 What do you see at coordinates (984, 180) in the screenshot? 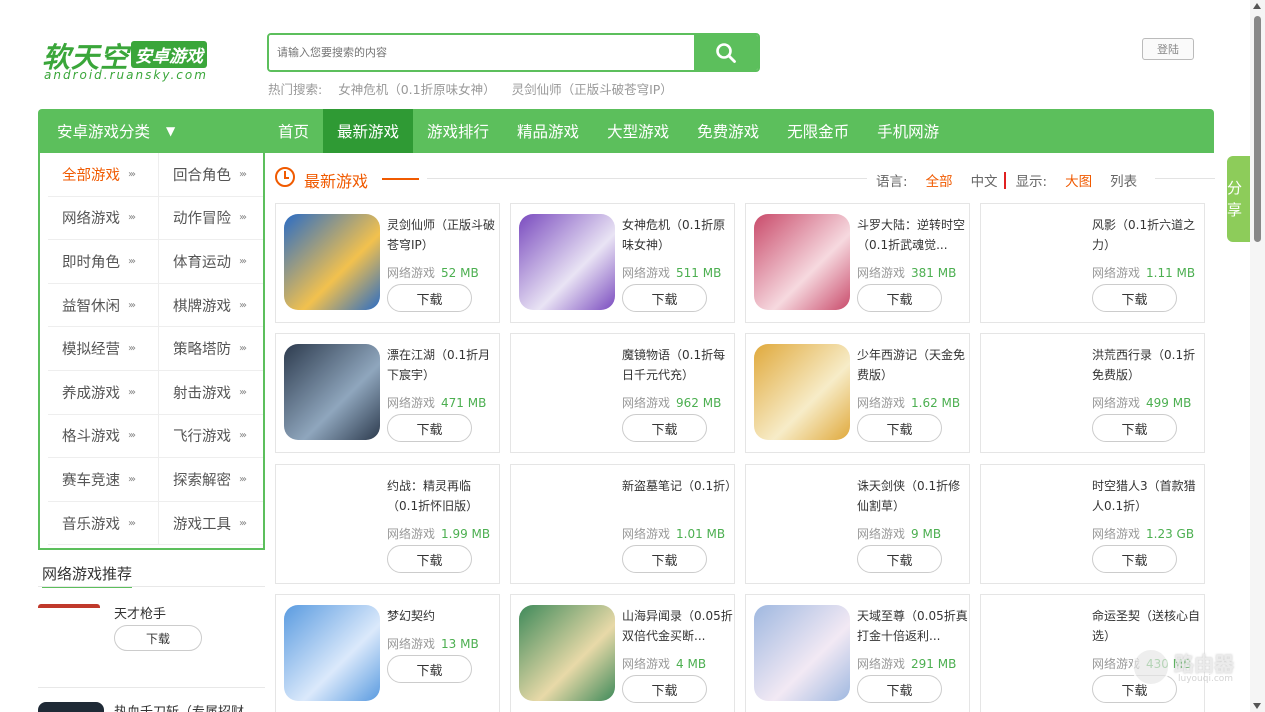
I see `language-chinese: 中文` at bounding box center [984, 180].